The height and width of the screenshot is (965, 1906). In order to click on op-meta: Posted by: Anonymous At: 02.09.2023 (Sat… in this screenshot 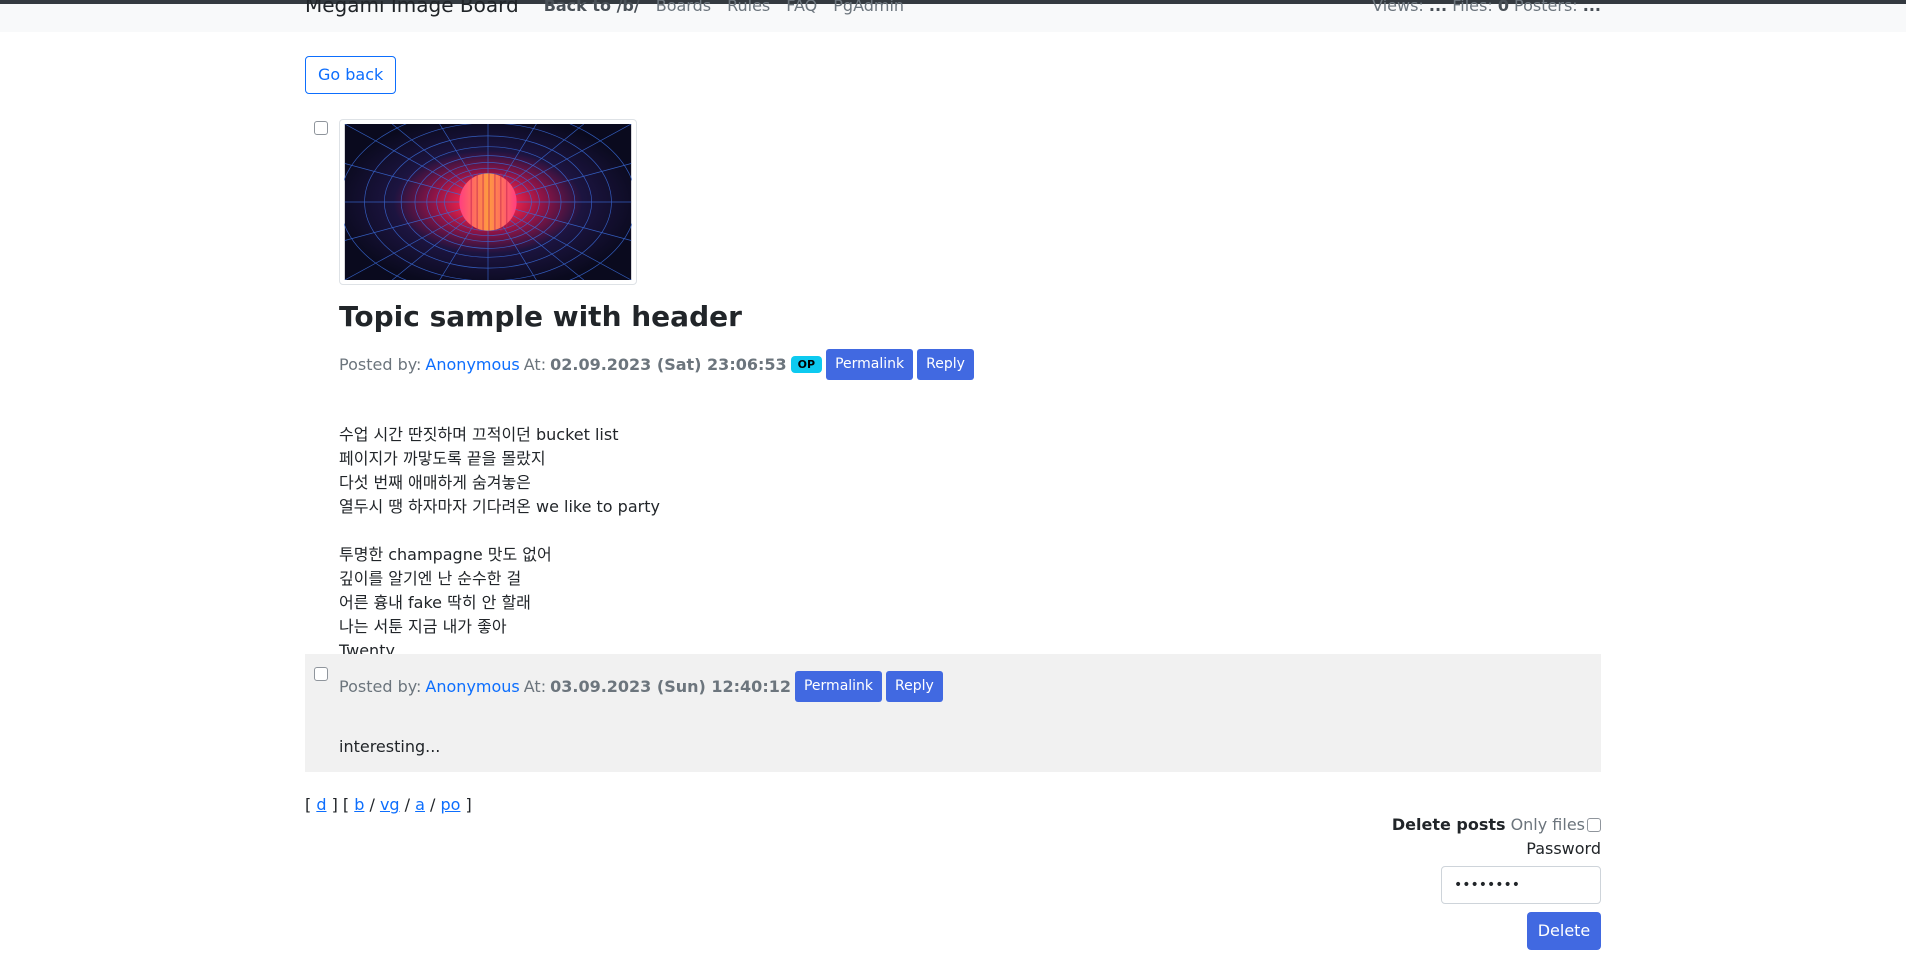, I will do `click(658, 364)`.